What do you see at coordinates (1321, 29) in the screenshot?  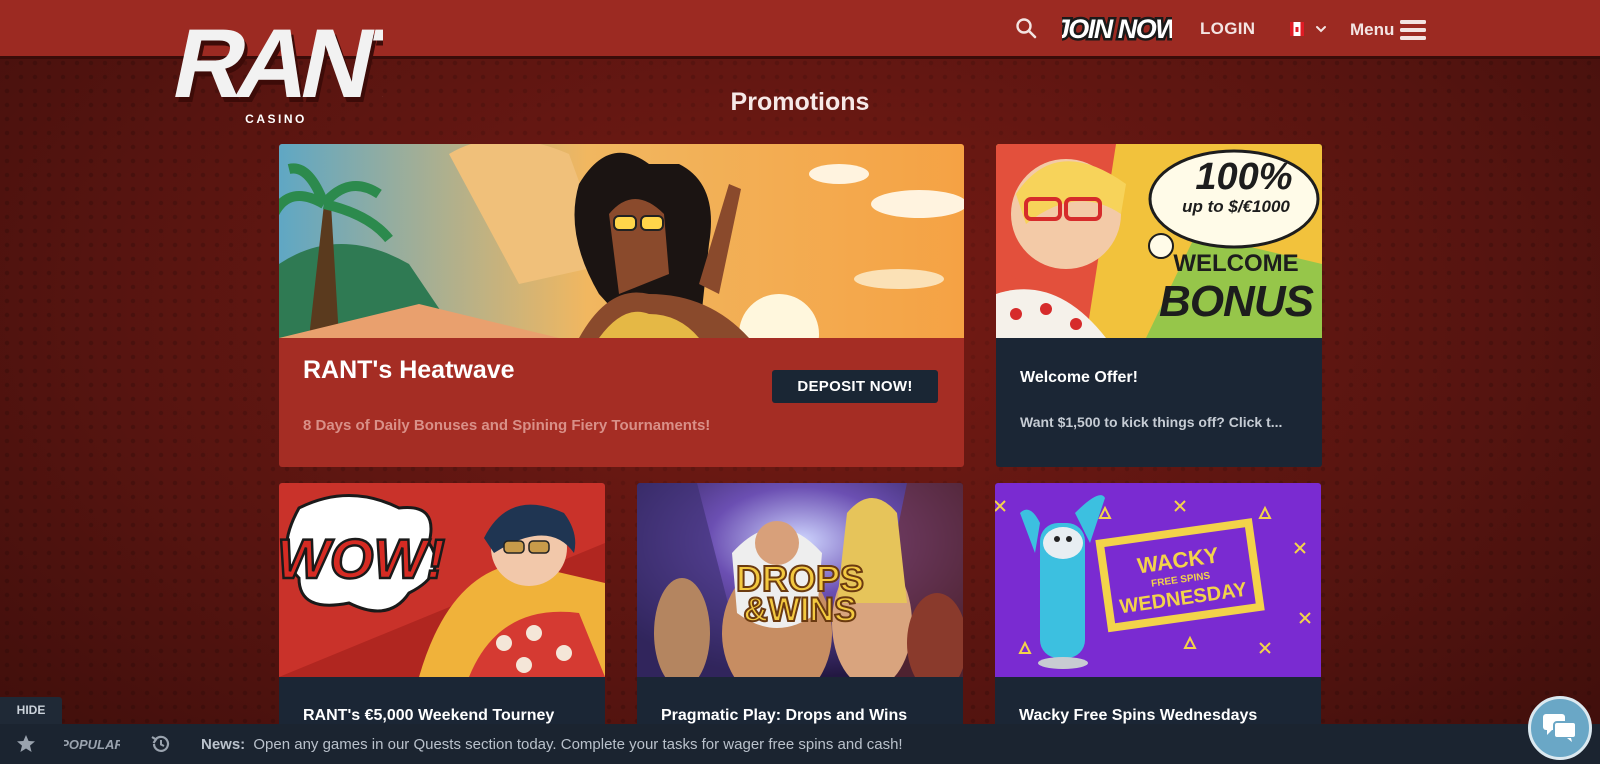 I see `chevron-down-icon` at bounding box center [1321, 29].